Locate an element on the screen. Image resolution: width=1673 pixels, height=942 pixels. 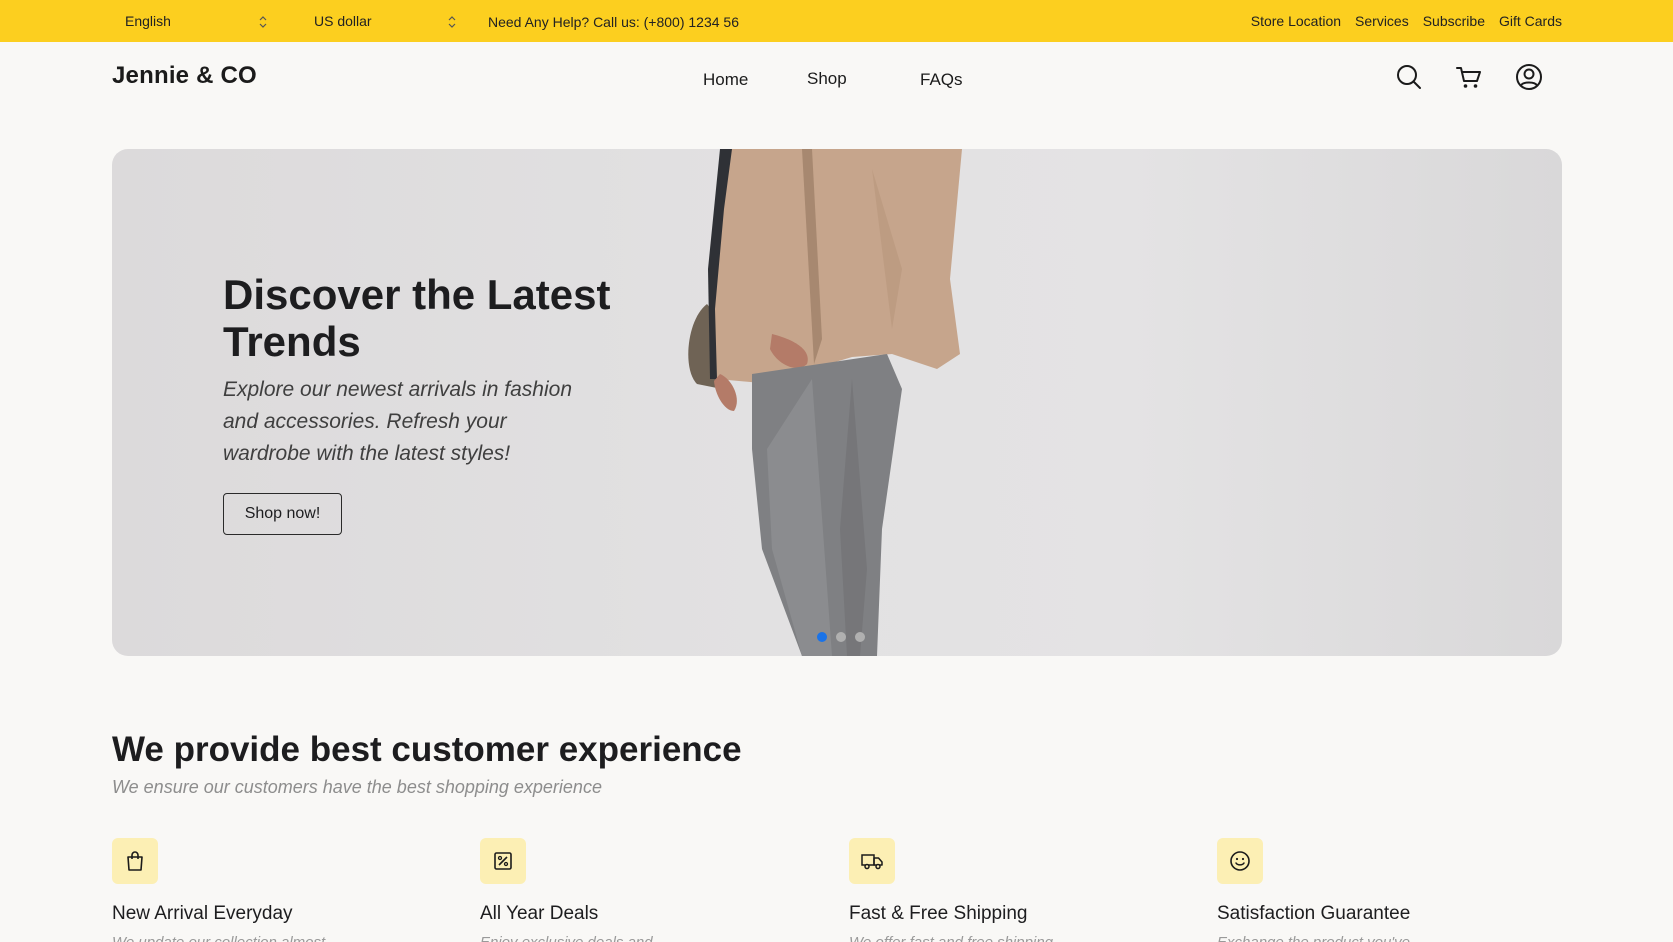
gift-cards-link: Gift Cards is located at coordinates (1530, 21).